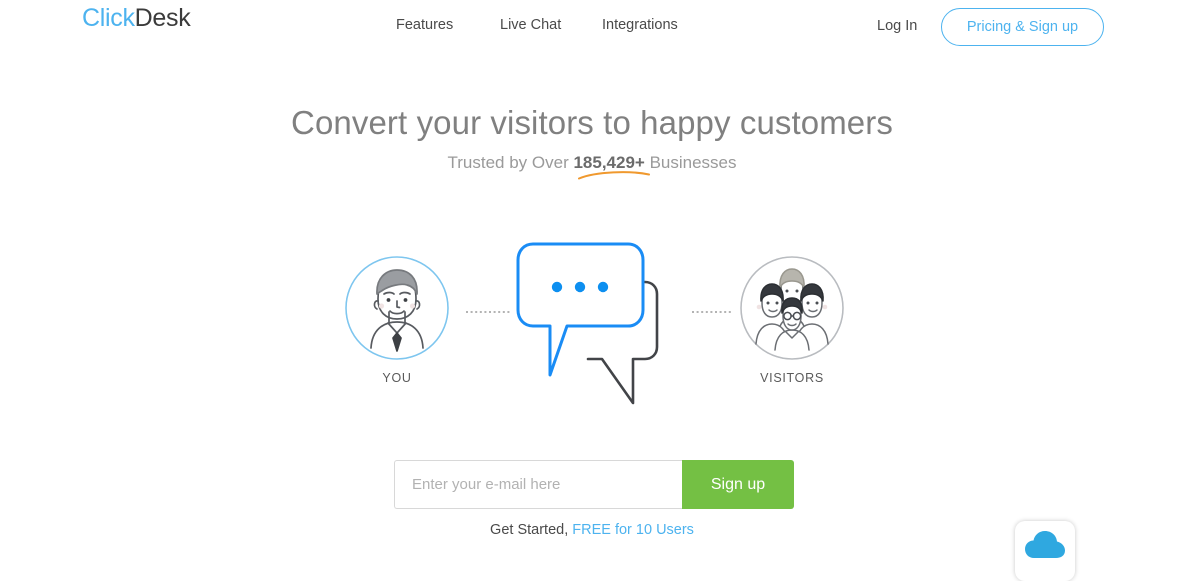 This screenshot has height=581, width=1184. What do you see at coordinates (397, 378) in the screenshot?
I see `you-caption: YOU` at bounding box center [397, 378].